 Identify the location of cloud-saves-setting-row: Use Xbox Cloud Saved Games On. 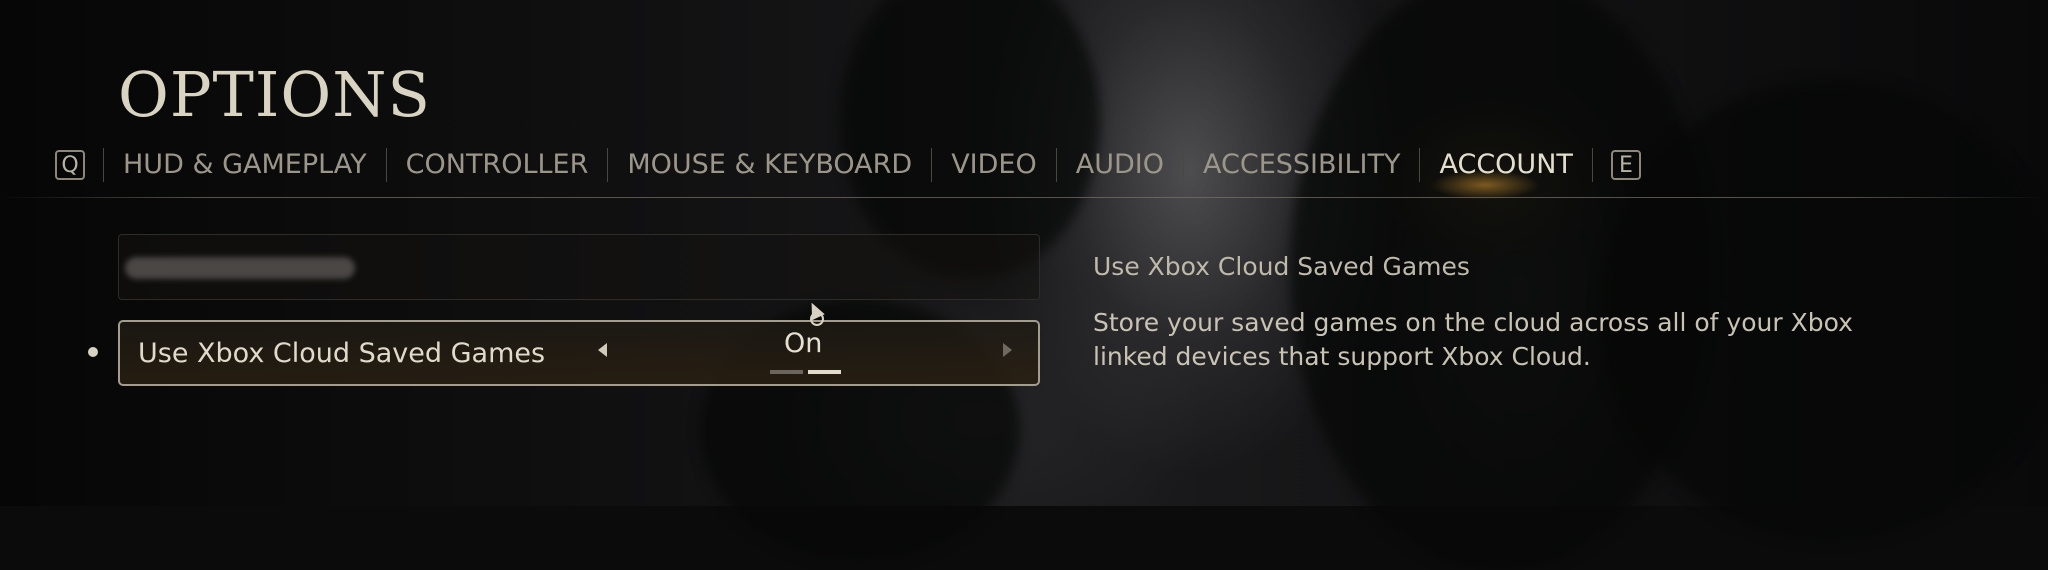
(579, 353).